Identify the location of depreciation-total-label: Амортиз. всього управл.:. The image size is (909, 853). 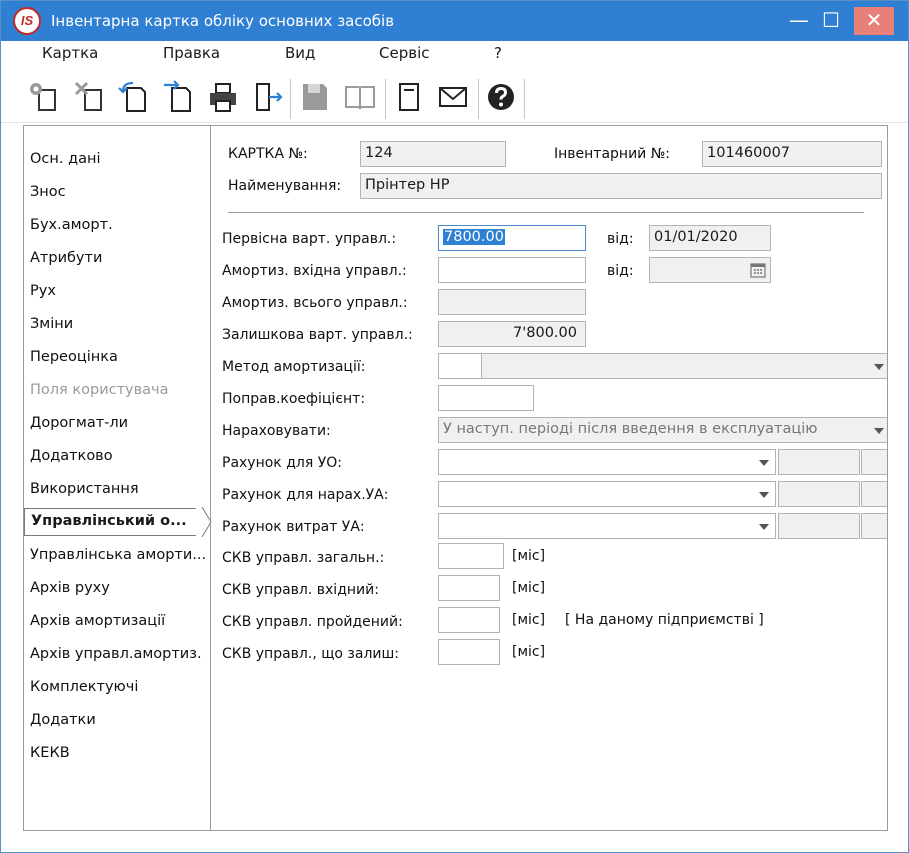
(315, 303).